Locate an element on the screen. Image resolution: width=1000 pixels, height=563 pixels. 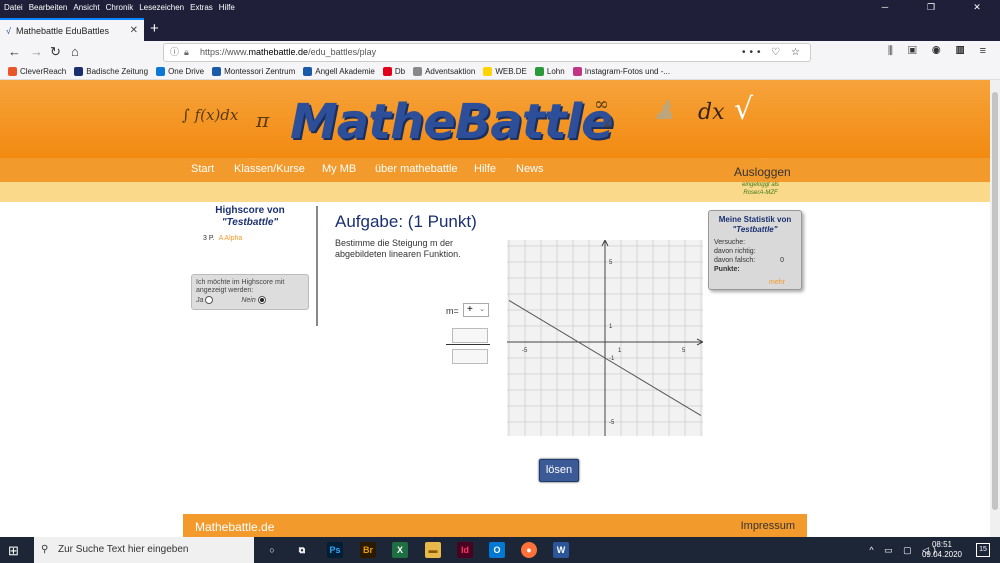
nav-klassen-kurse: Klassen/Kurse is located at coordinates (269, 169).